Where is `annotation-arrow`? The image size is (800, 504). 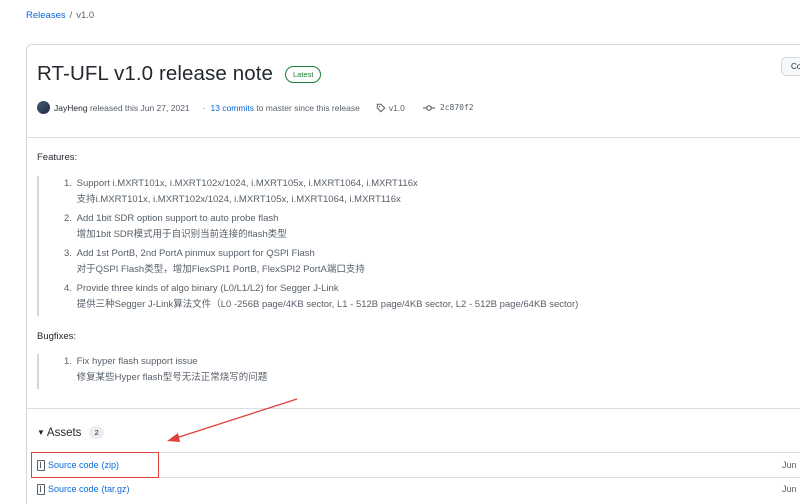 annotation-arrow is located at coordinates (232, 420).